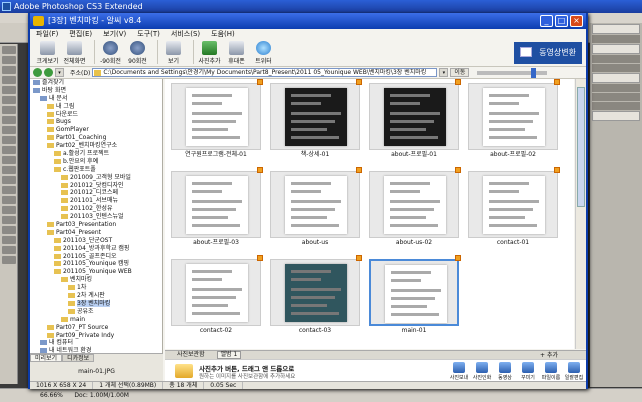 The image size is (642, 402). What do you see at coordinates (9, 170) in the screenshot?
I see `blur-tool-icon` at bounding box center [9, 170].